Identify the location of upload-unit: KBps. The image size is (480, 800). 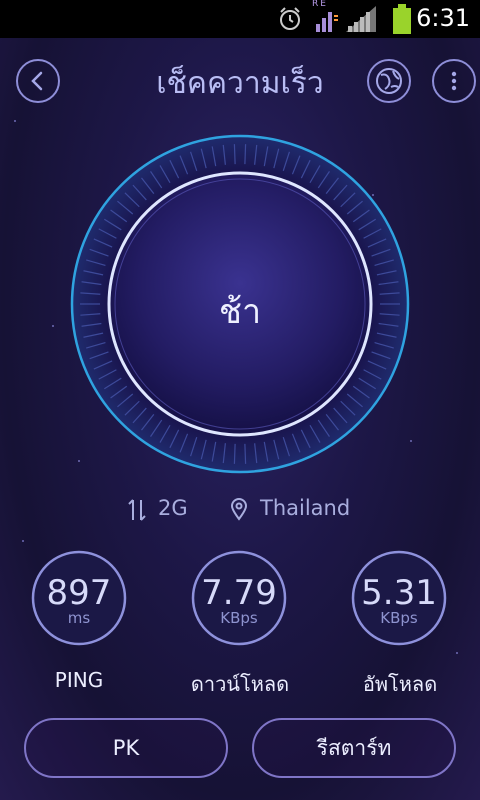
(399, 618).